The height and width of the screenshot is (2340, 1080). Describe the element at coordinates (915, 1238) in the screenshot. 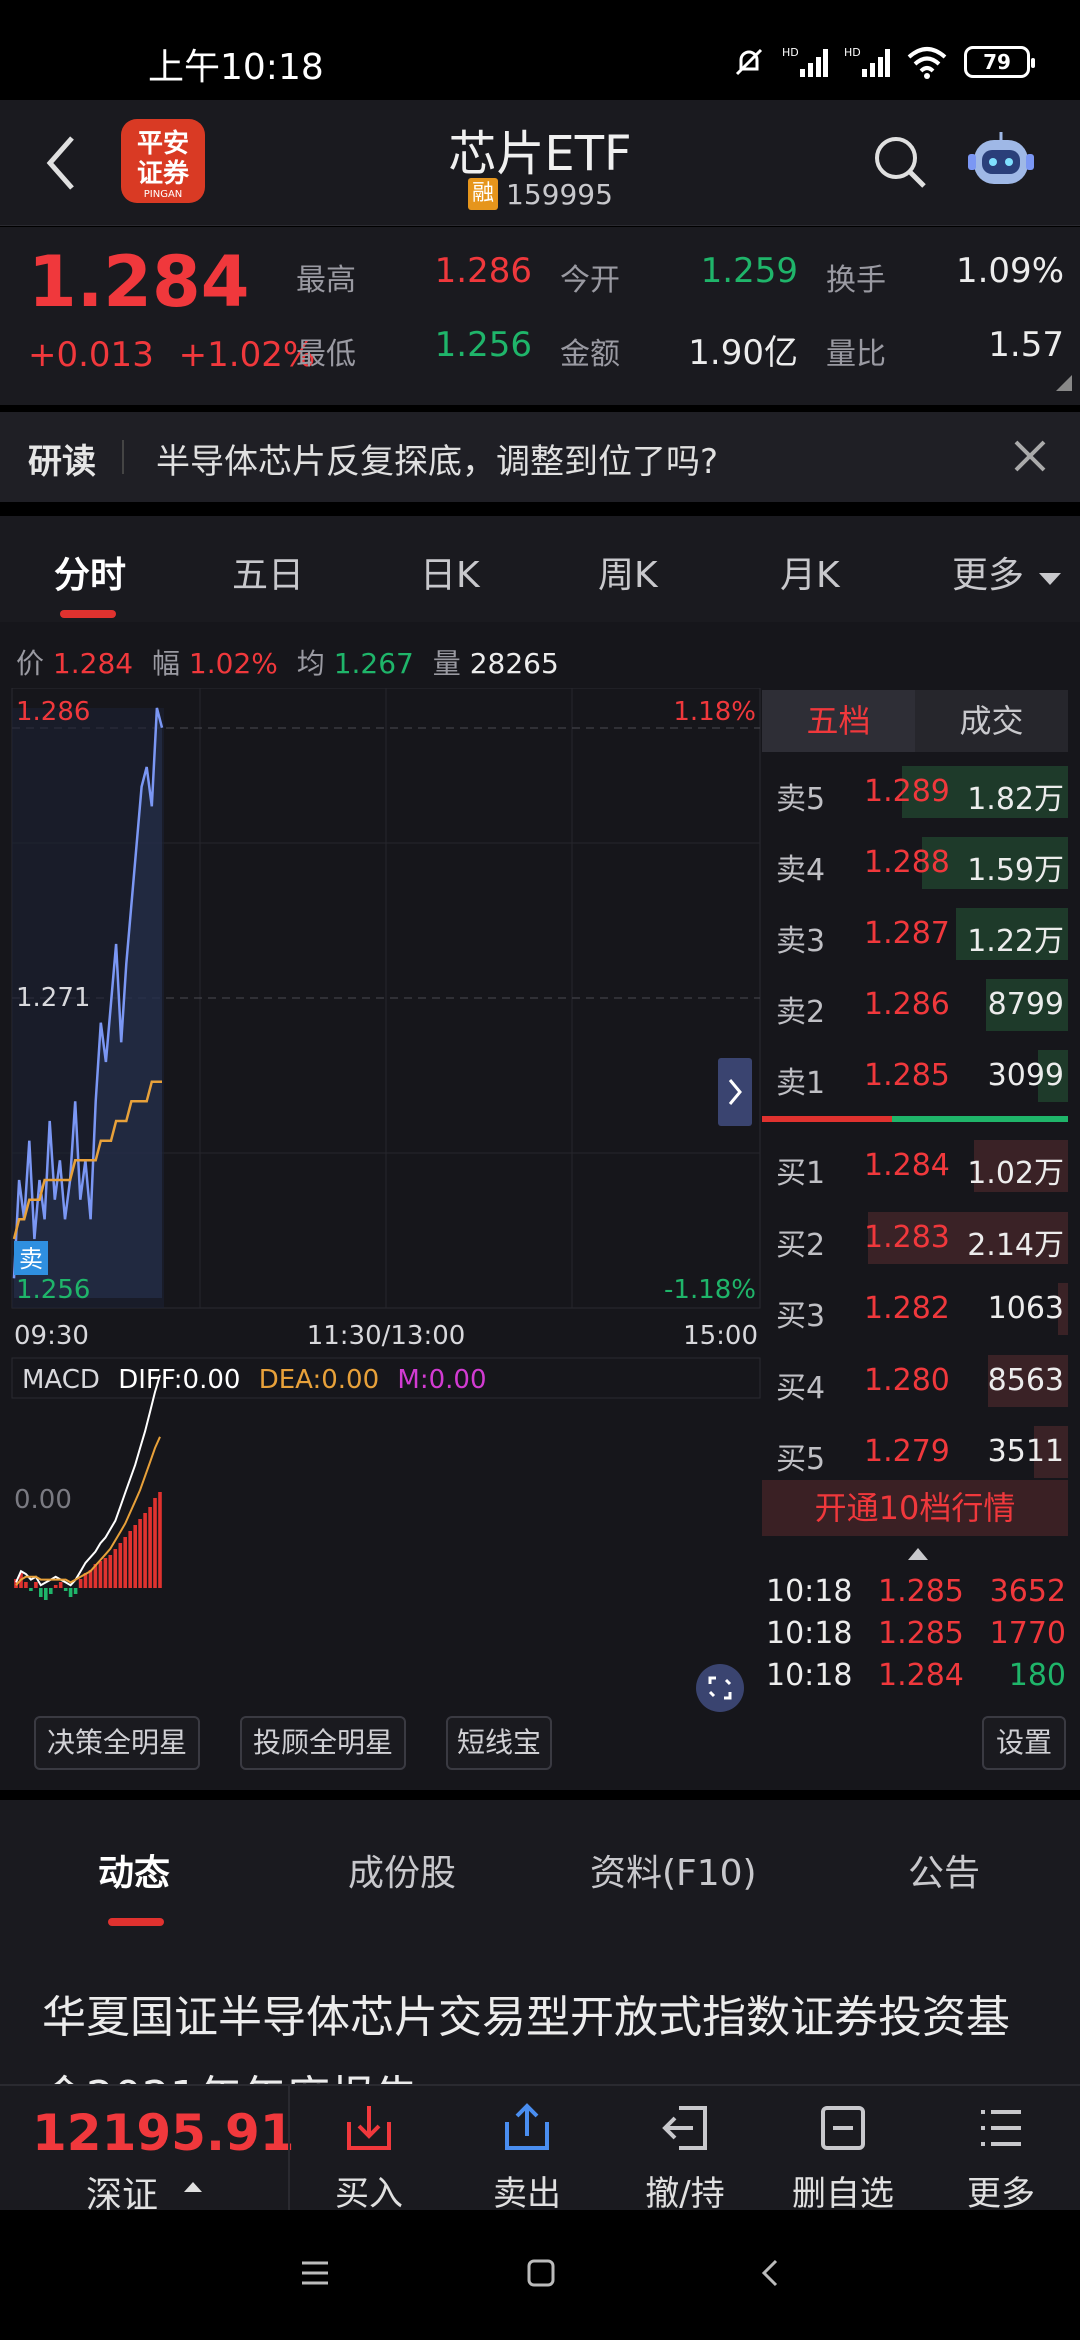

I see `bid-row: 买2 1.283 2.14万` at that location.